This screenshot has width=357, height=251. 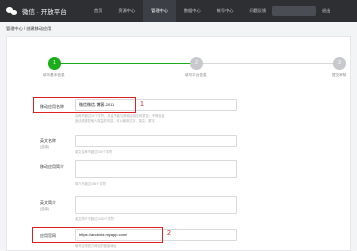 What do you see at coordinates (268, 63) in the screenshot?
I see `step-remaining-line` at bounding box center [268, 63].